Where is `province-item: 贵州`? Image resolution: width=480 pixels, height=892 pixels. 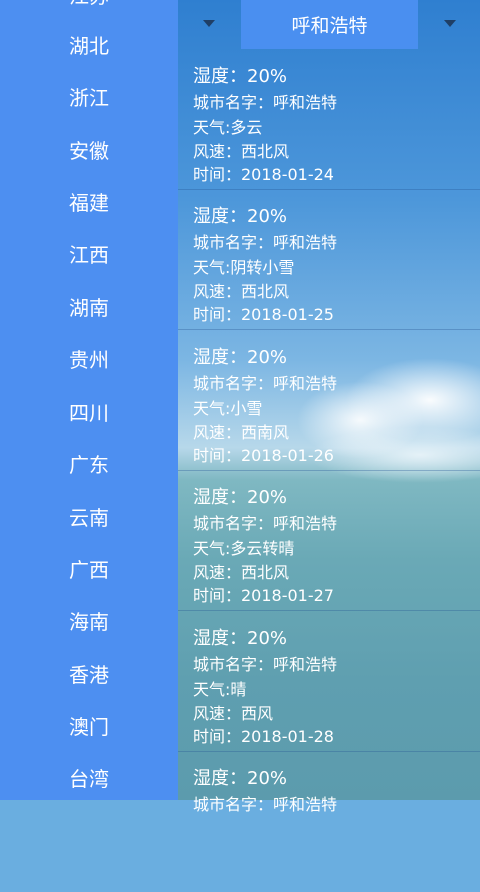
province-item: 贵州 is located at coordinates (89, 360).